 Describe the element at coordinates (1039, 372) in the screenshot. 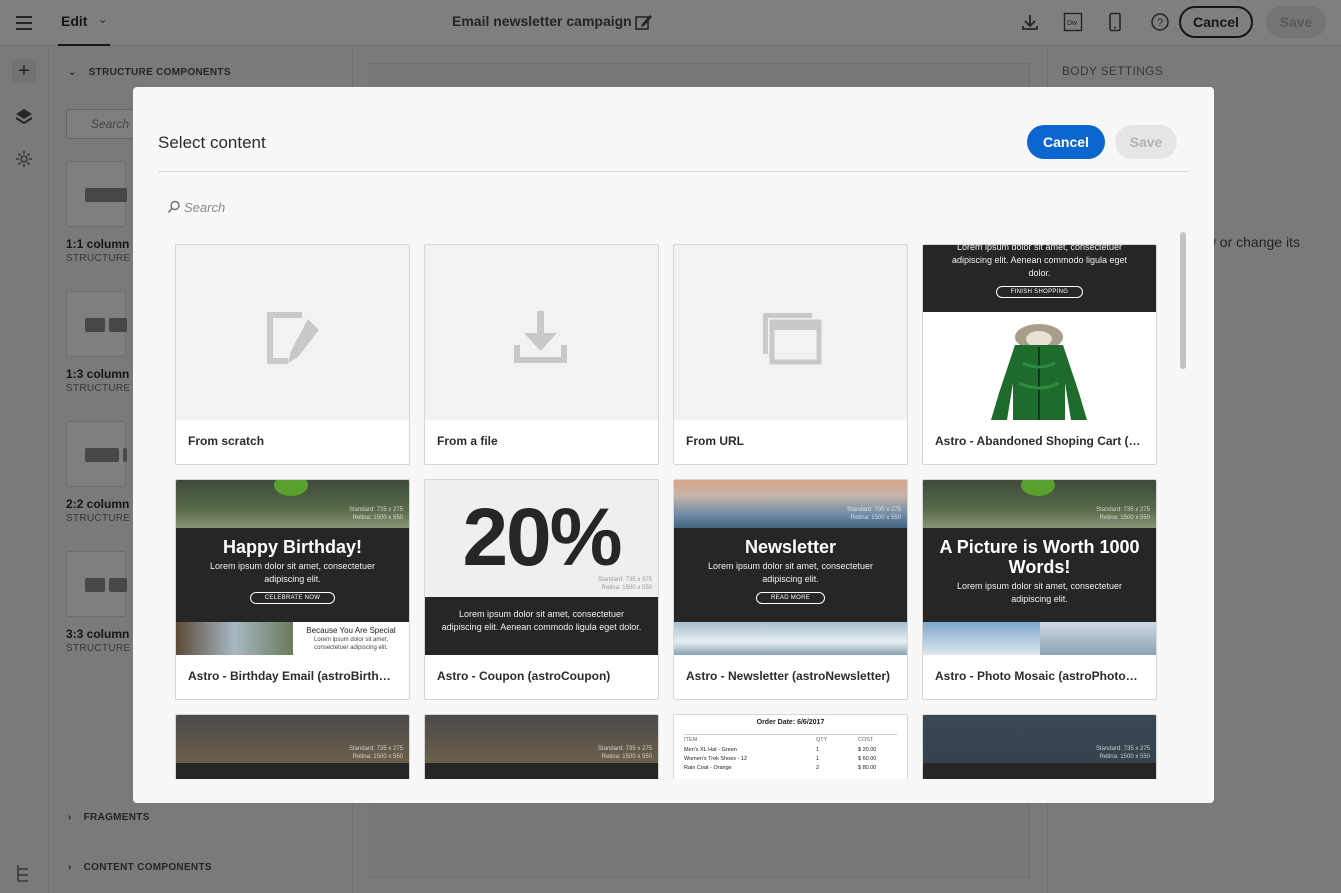

I see `jacket-image` at that location.